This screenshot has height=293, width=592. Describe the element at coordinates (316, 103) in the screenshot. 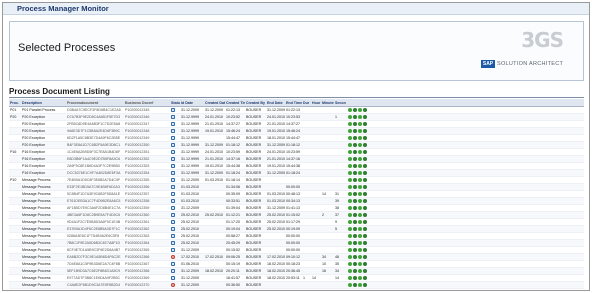

I see `column-header: Hour` at that location.